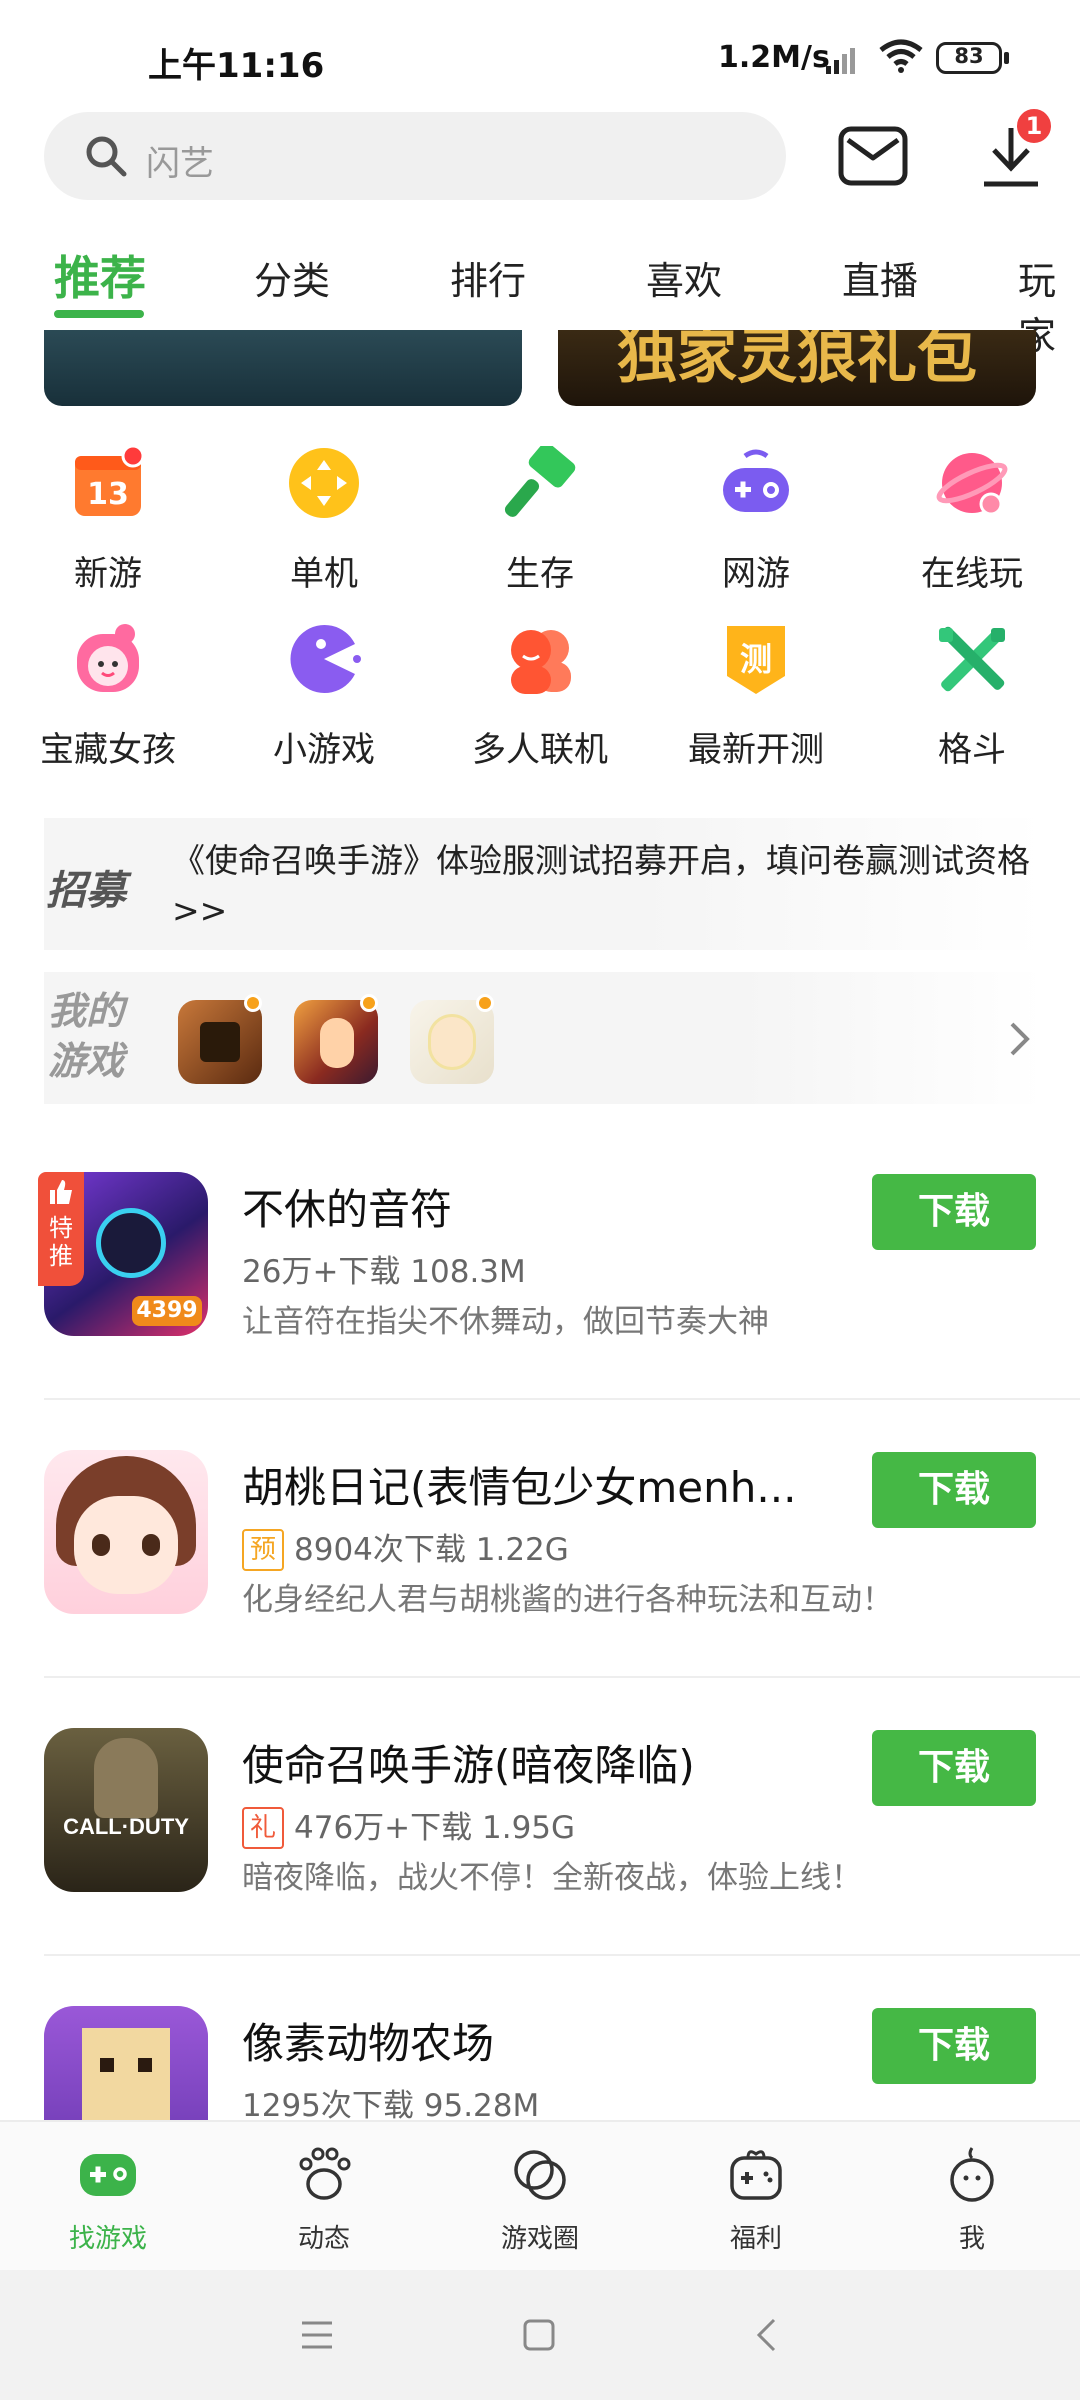 The height and width of the screenshot is (2400, 1080). I want to click on tab-category: 分类, so click(292, 277).